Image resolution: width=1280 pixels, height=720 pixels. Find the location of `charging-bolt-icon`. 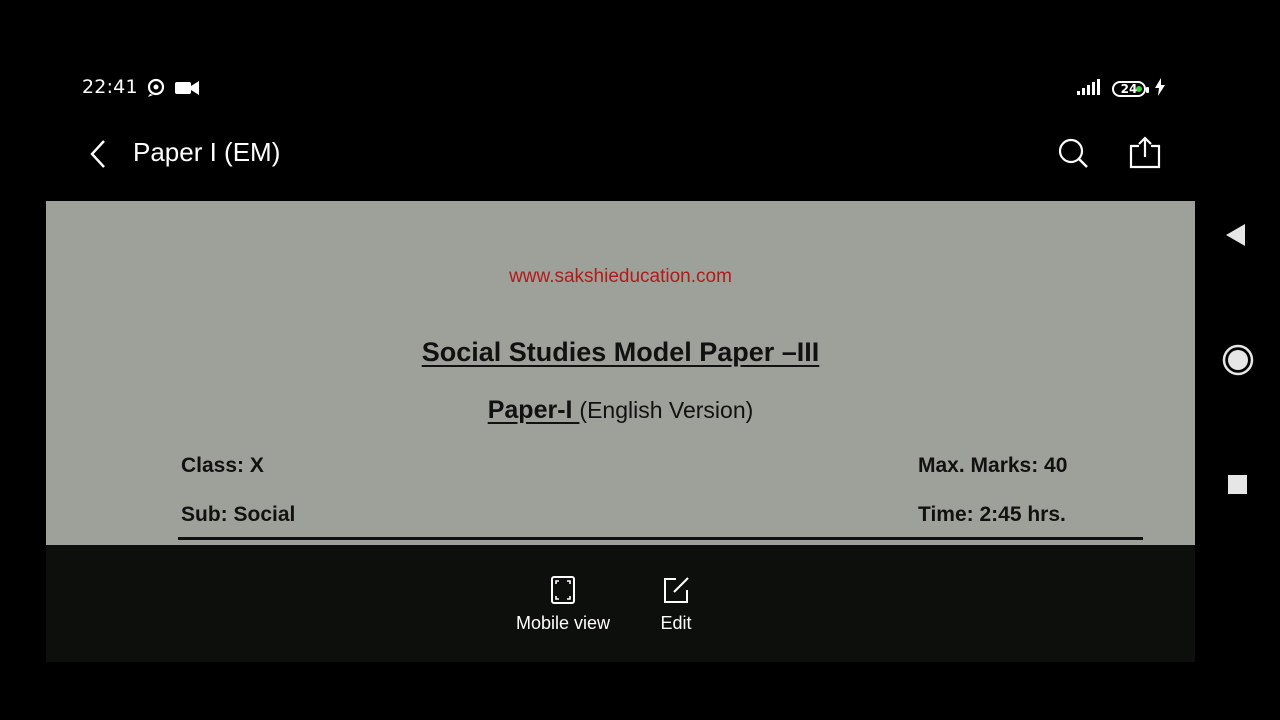

charging-bolt-icon is located at coordinates (1160, 89).